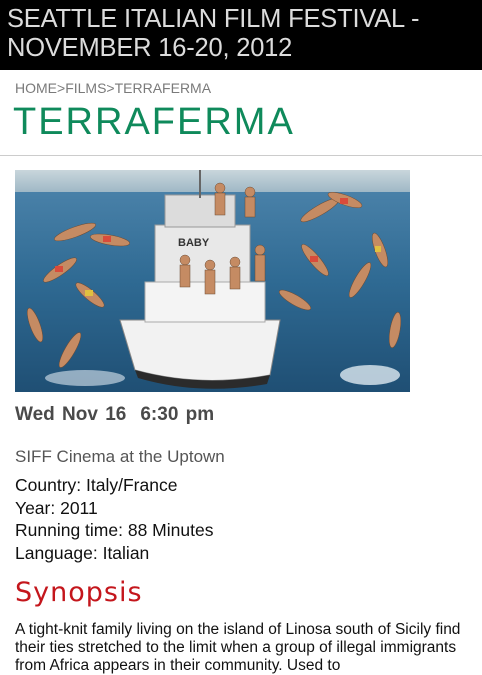 The width and height of the screenshot is (482, 675). Describe the element at coordinates (241, 155) in the screenshot. I see `divider` at that location.